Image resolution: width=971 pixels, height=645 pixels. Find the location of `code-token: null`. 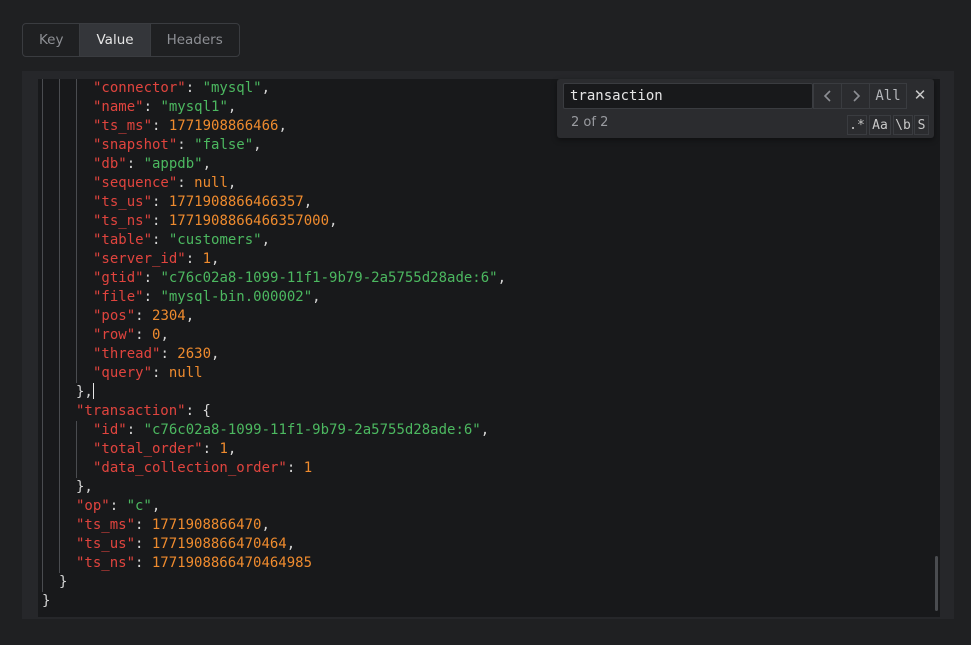

code-token: null is located at coordinates (211, 183).